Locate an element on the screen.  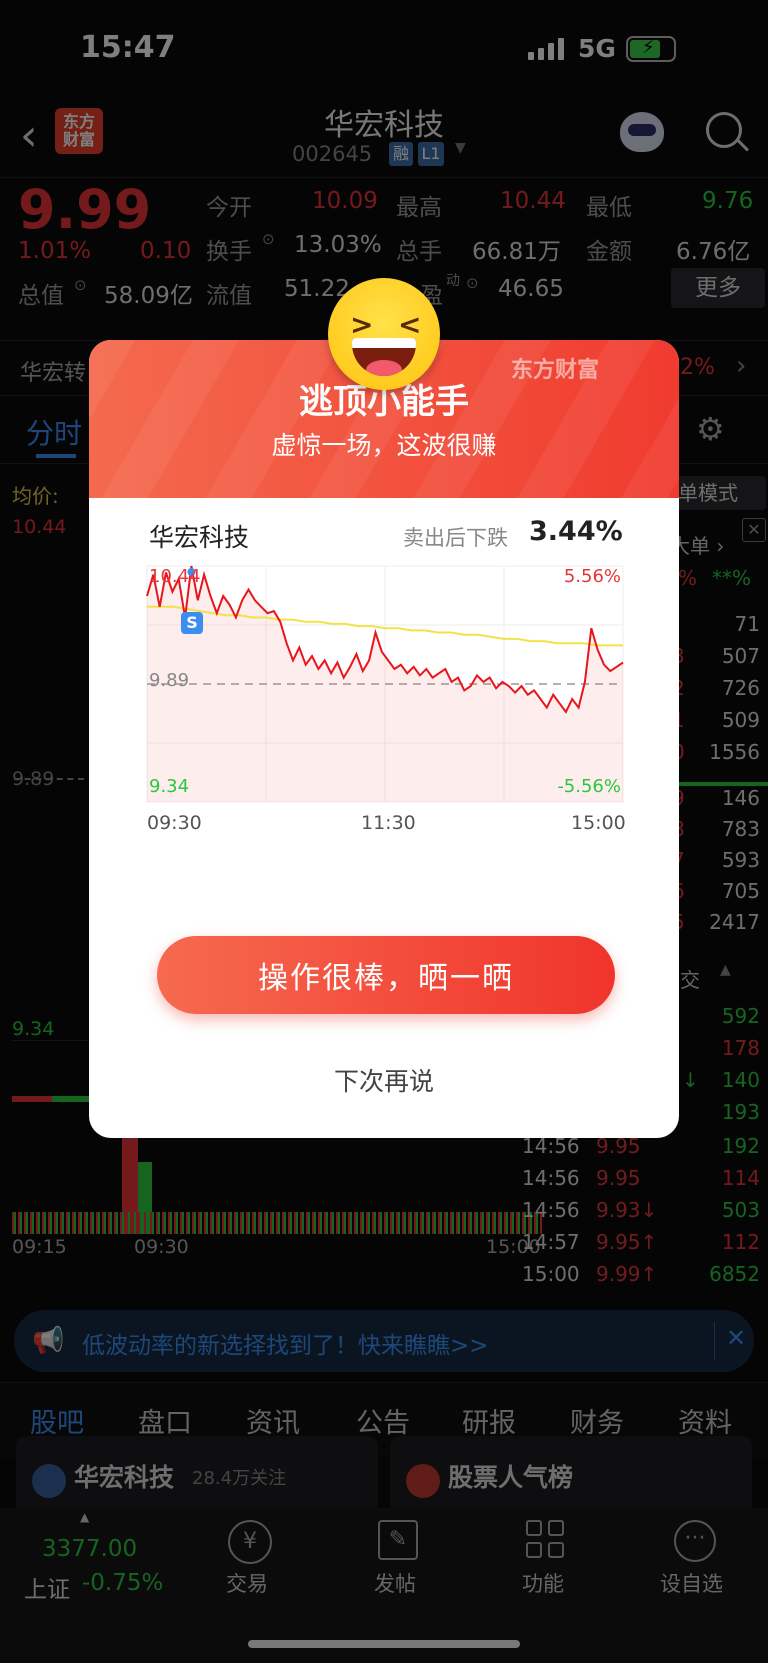
laughing-emoji-icon: > < is located at coordinates (384, 334).